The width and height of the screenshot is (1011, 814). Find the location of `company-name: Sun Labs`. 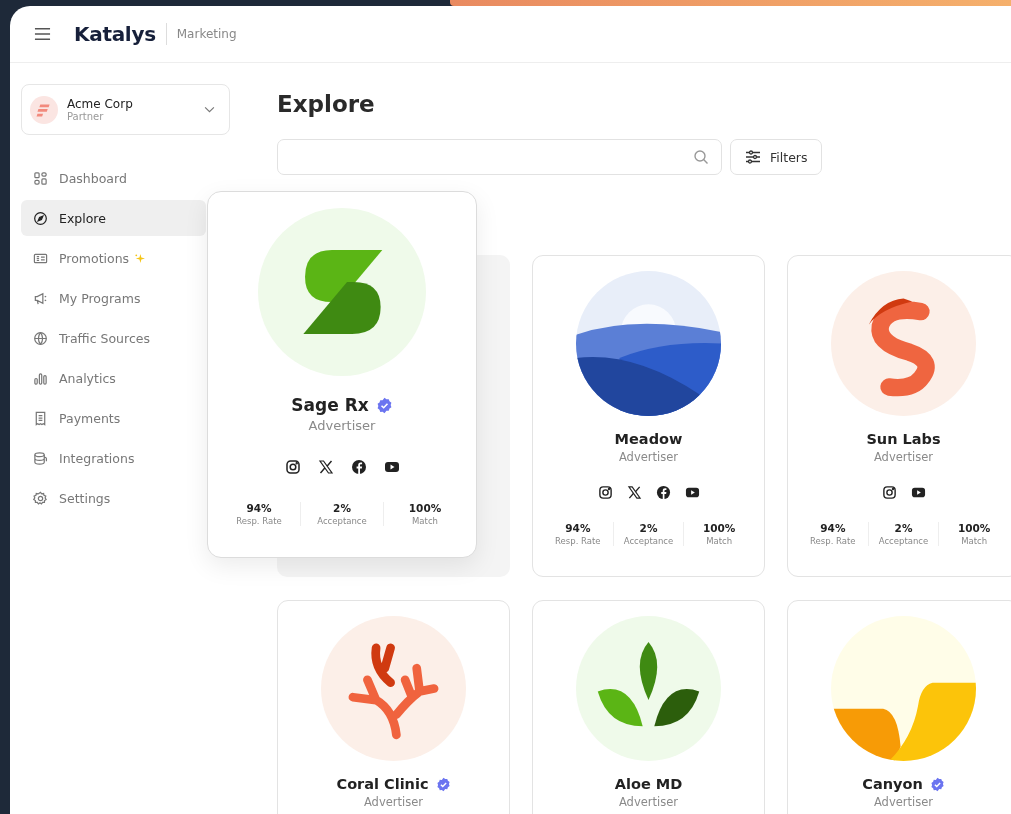

company-name: Sun Labs is located at coordinates (903, 439).